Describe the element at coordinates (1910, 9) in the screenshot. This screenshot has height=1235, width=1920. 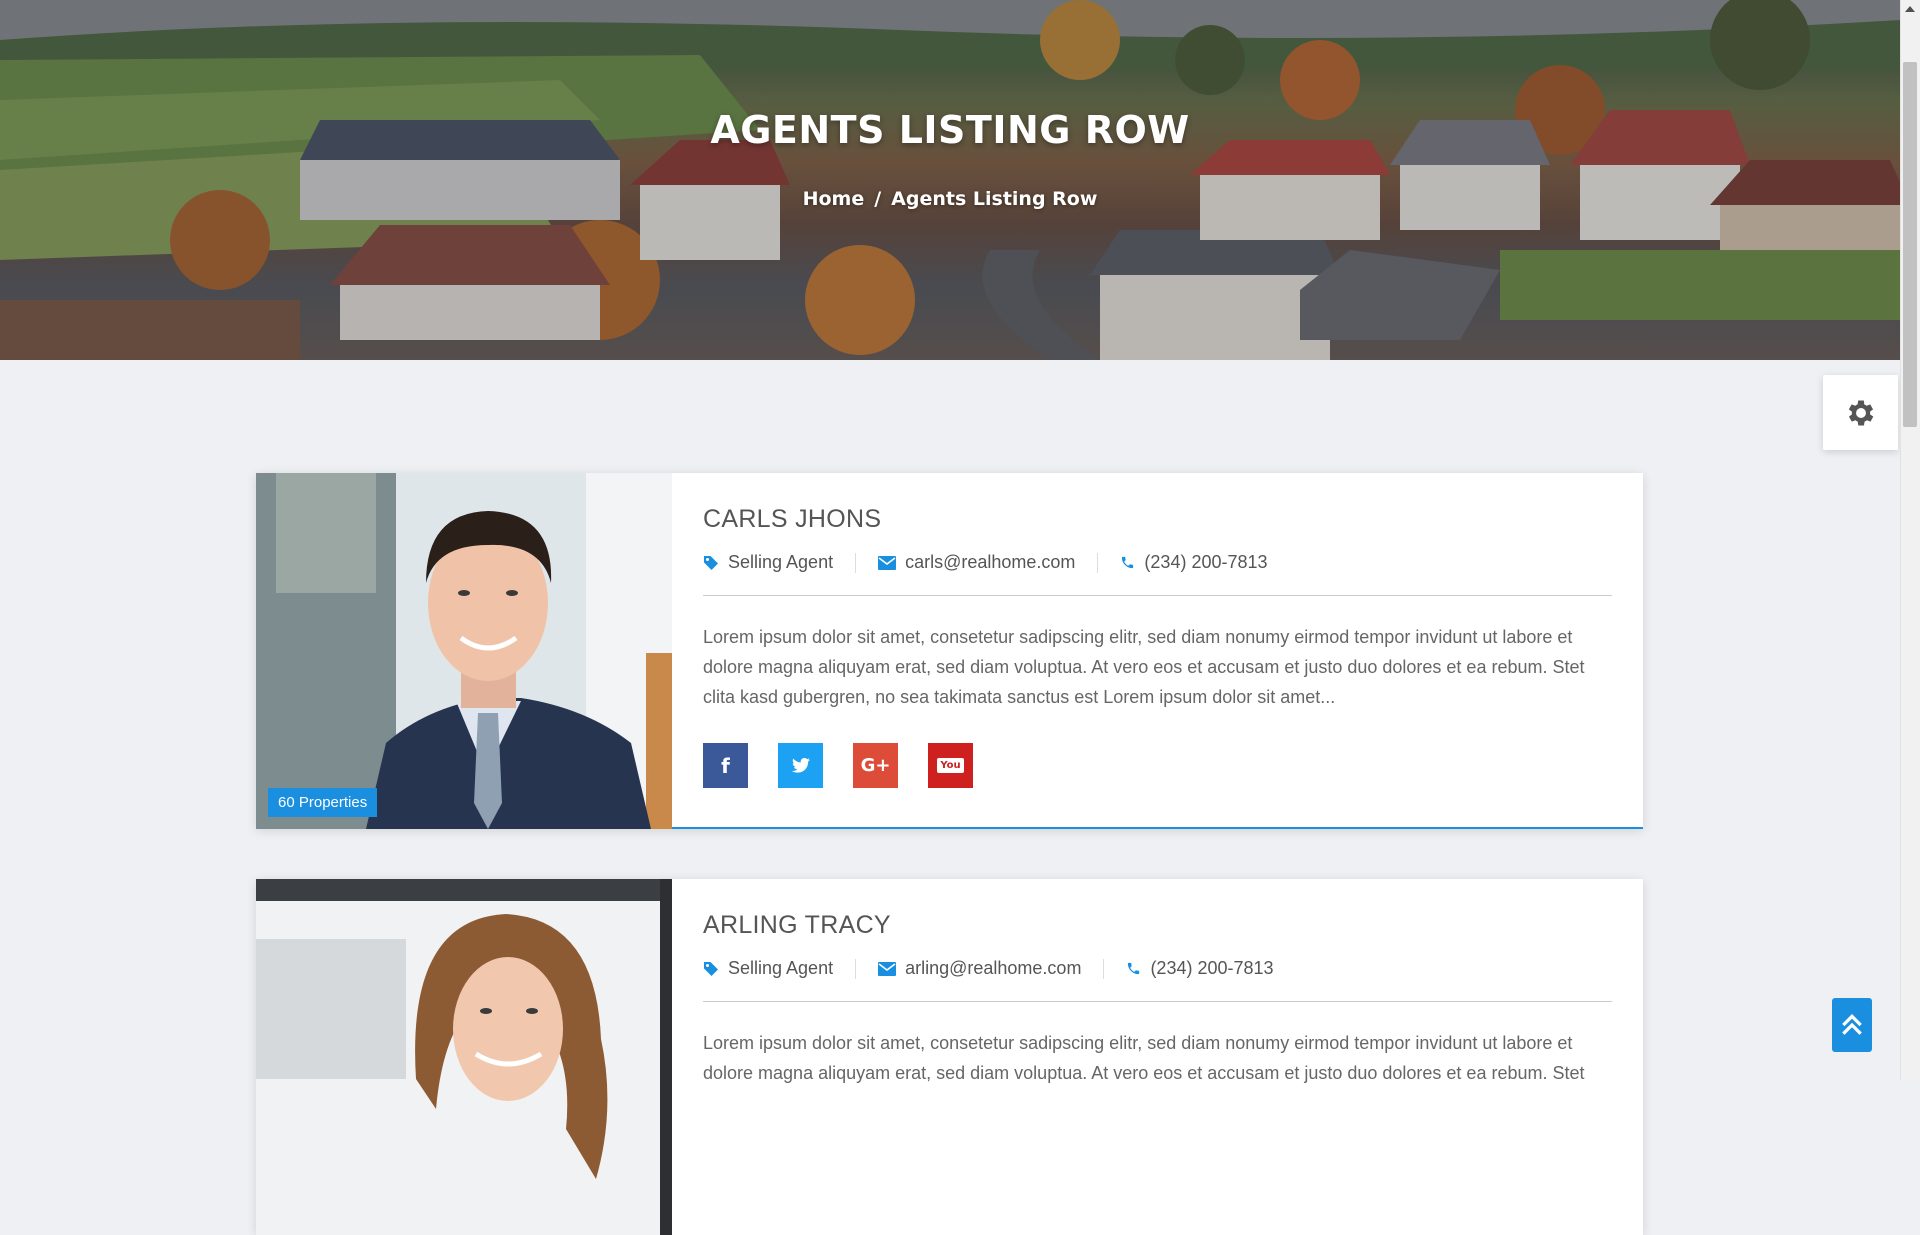
I see `scrollbar-up-arrow-icon` at that location.